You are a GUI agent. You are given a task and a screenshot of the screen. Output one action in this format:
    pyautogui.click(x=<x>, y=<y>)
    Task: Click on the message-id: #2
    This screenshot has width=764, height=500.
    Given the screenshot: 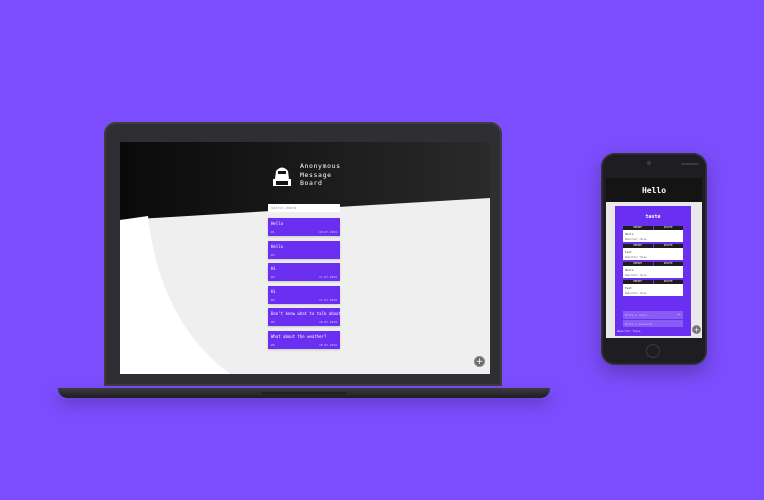 What is the action you would take?
    pyautogui.click(x=273, y=254)
    